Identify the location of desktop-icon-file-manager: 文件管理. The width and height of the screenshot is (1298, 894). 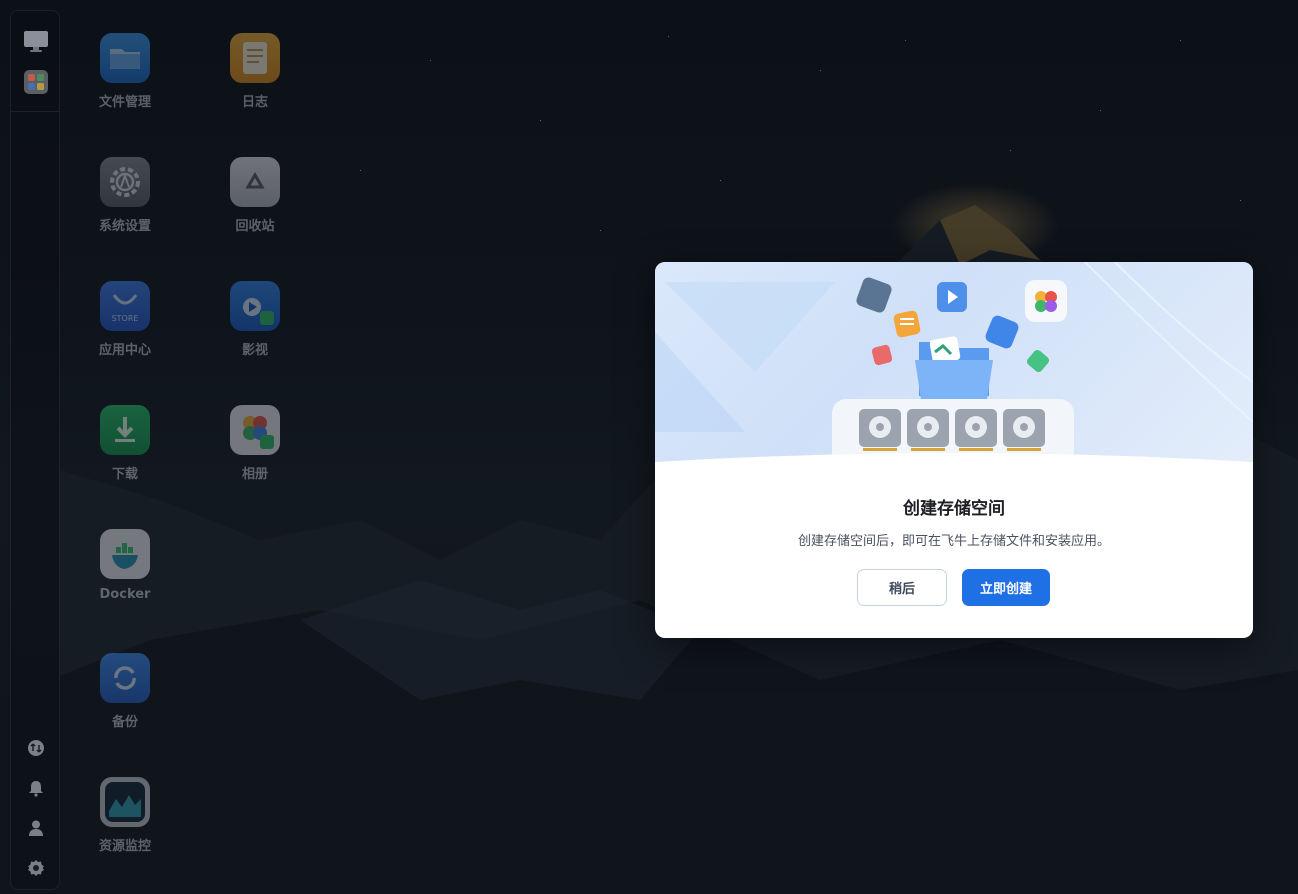
(125, 71).